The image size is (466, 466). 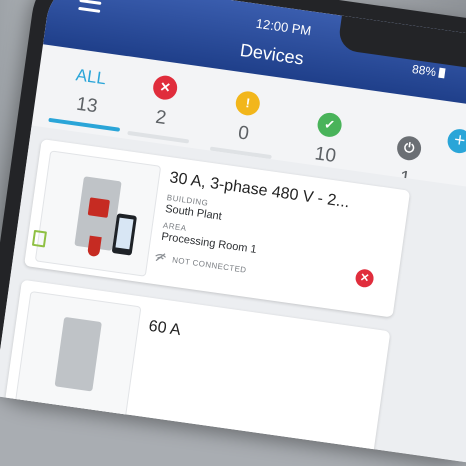 I want to click on check-icon: ✓, so click(x=330, y=125).